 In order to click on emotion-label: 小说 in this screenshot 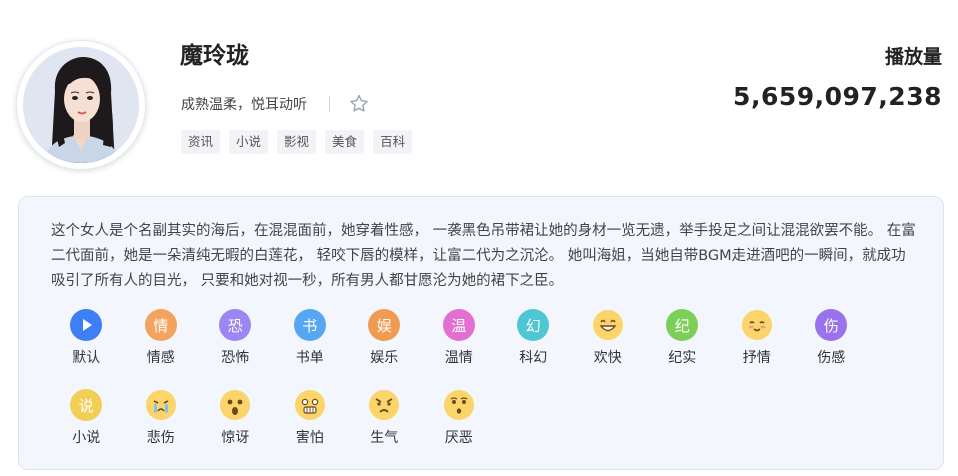, I will do `click(86, 438)`.